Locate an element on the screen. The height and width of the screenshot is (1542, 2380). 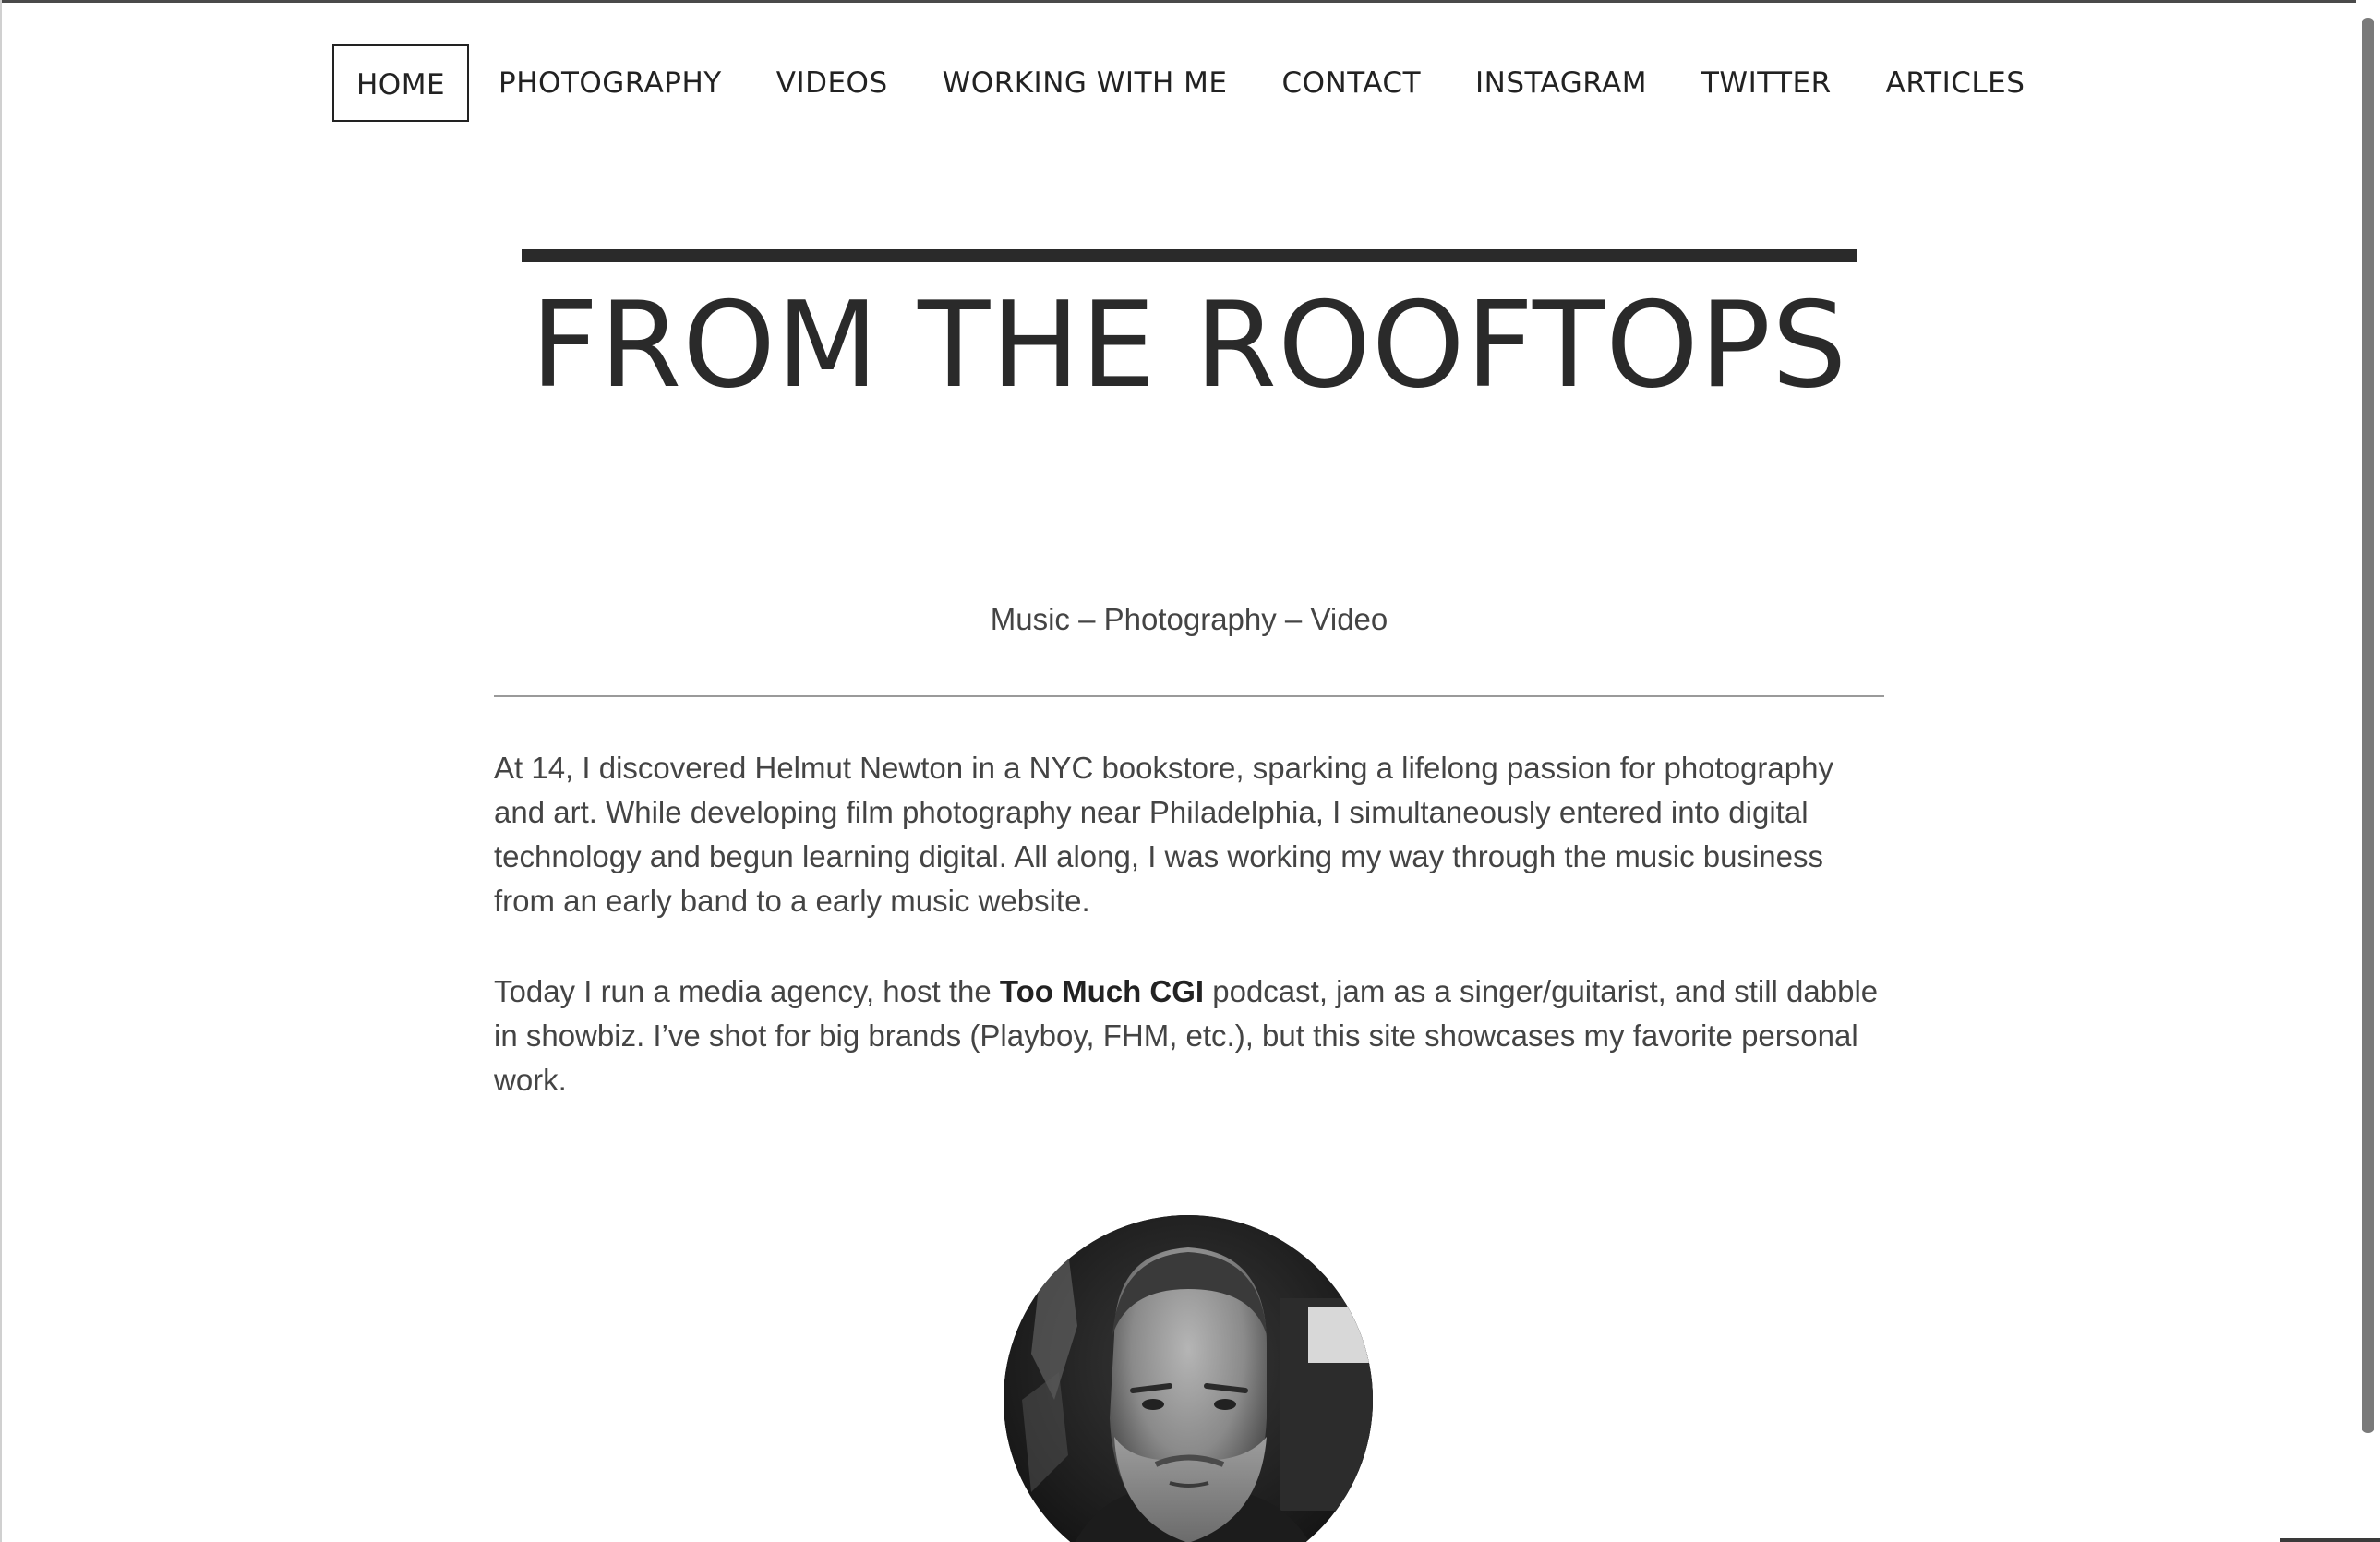
nav-photography: PHOTOGRAPHY is located at coordinates (610, 83).